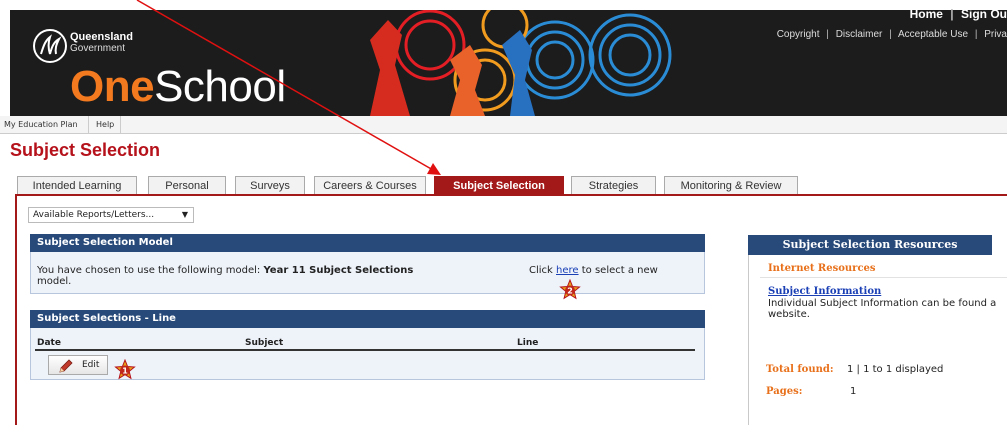 The height and width of the screenshot is (425, 1007). What do you see at coordinates (105, 124) in the screenshot?
I see `menu-item-help: Help` at bounding box center [105, 124].